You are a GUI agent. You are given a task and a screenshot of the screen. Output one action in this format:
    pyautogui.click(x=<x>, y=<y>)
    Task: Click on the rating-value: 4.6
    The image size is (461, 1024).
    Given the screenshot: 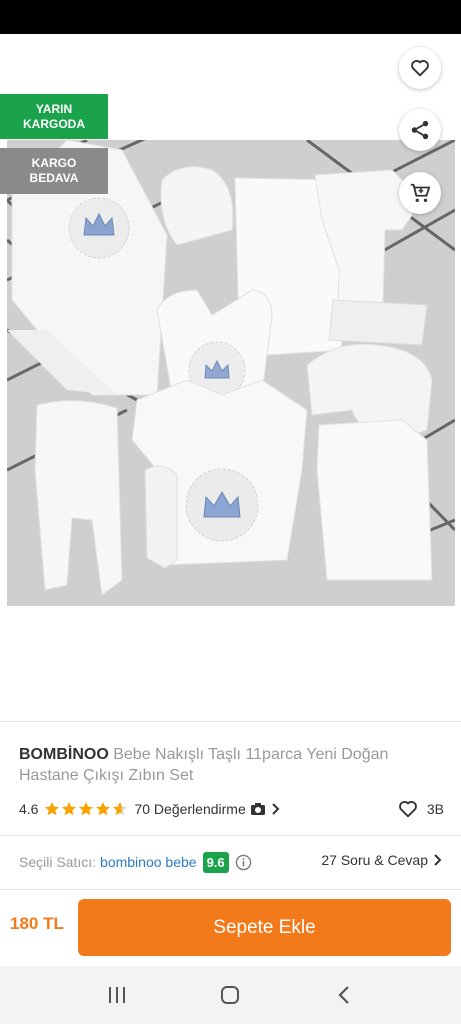 What is the action you would take?
    pyautogui.click(x=29, y=809)
    